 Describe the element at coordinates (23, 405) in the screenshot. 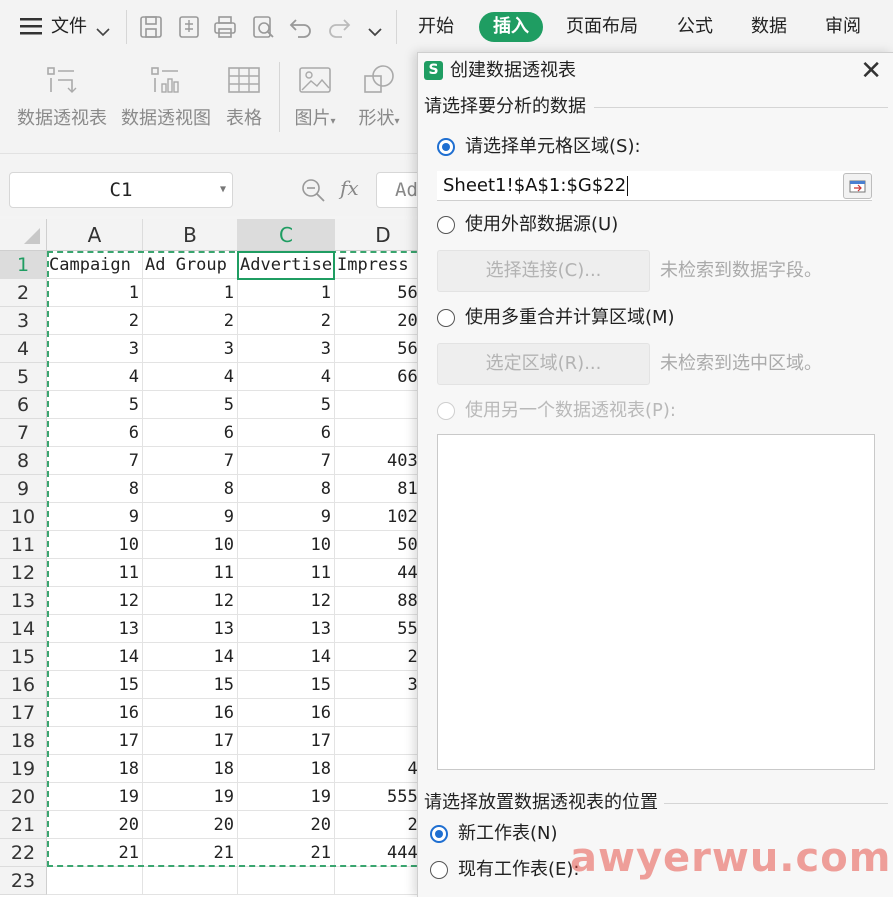

I see `row-header: 6` at that location.